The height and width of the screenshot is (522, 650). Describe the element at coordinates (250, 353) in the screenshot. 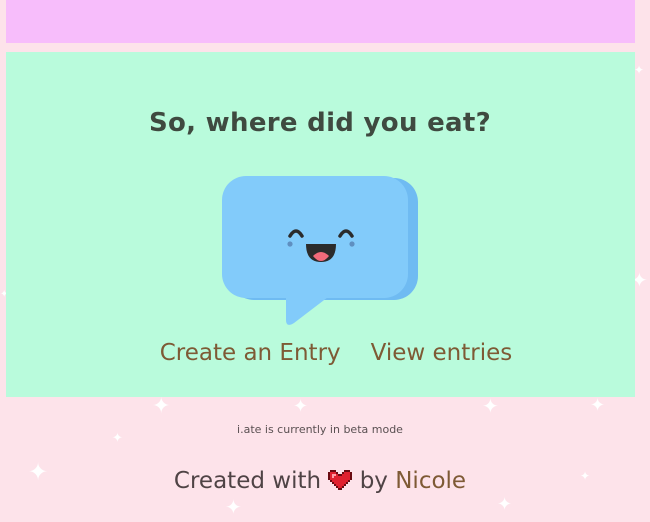

I see `create-entry-link: Create an Entry` at that location.